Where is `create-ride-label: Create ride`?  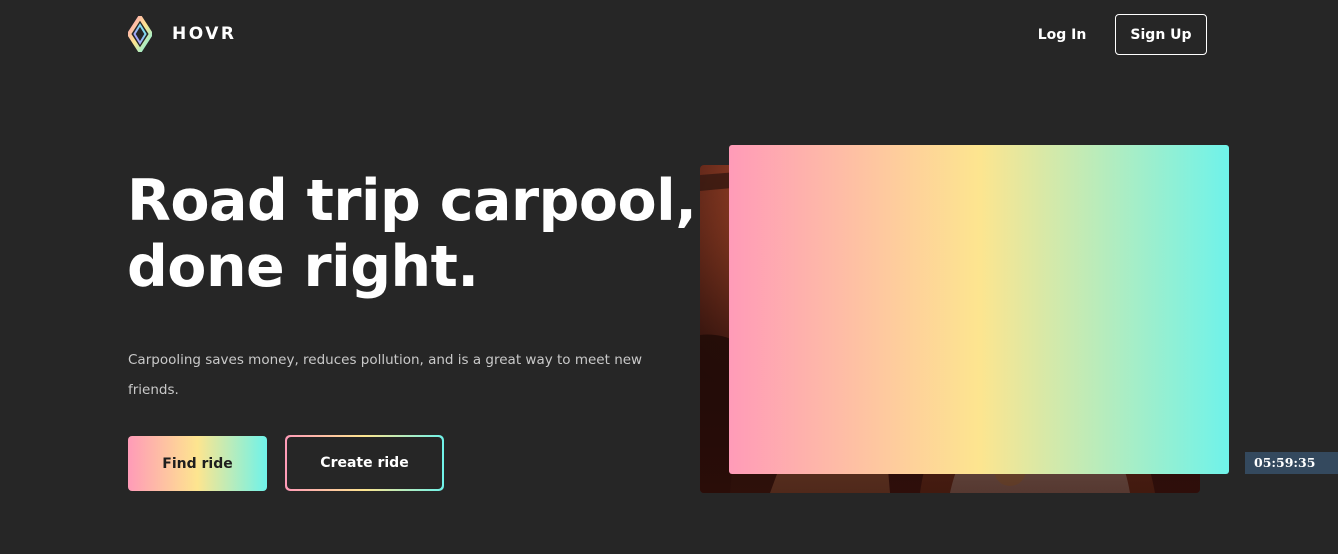 create-ride-label: Create ride is located at coordinates (364, 463).